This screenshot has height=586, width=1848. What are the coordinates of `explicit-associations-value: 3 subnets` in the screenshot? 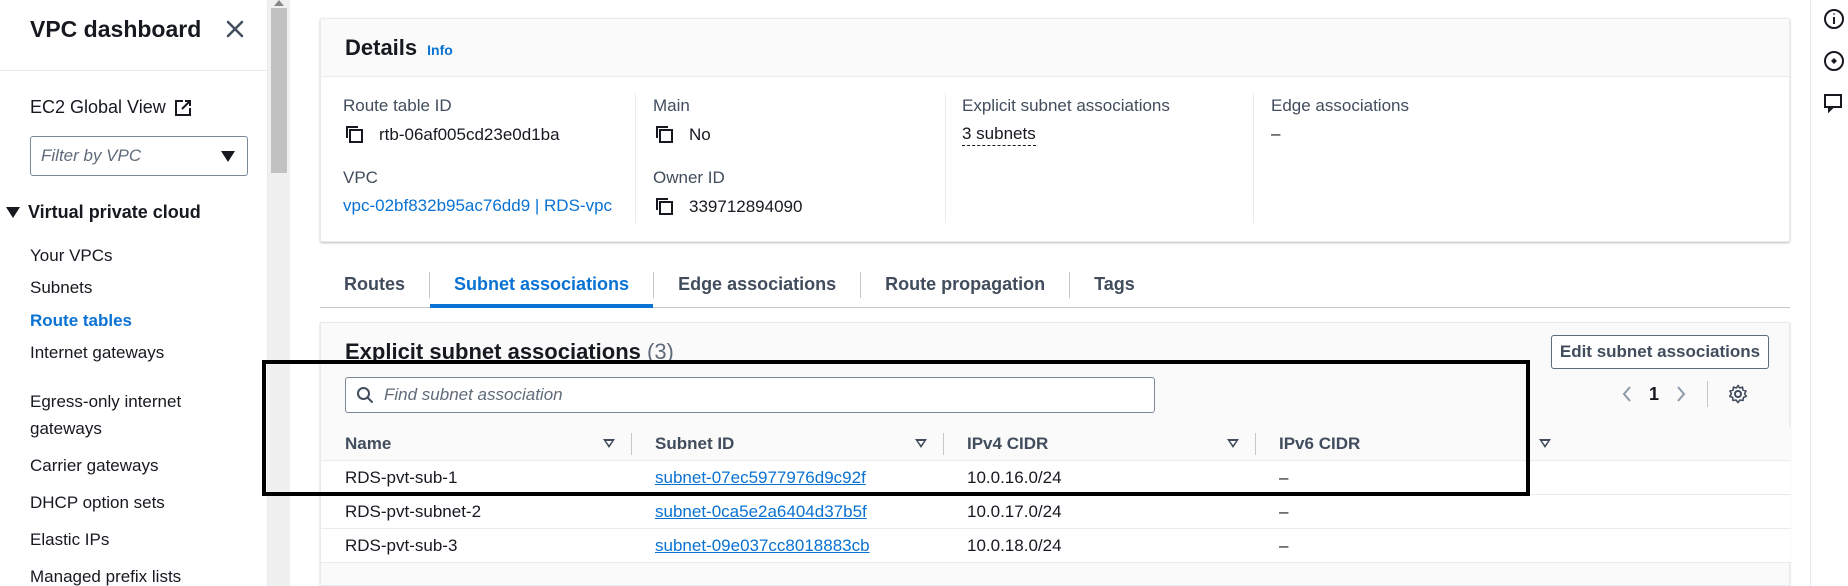 It's located at (1122, 134).